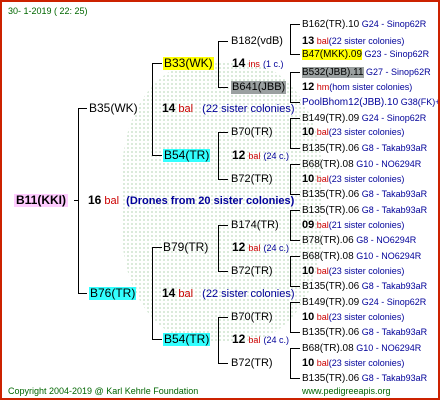  What do you see at coordinates (255, 225) in the screenshot?
I see `queen-b174: B174(TR)` at bounding box center [255, 225].